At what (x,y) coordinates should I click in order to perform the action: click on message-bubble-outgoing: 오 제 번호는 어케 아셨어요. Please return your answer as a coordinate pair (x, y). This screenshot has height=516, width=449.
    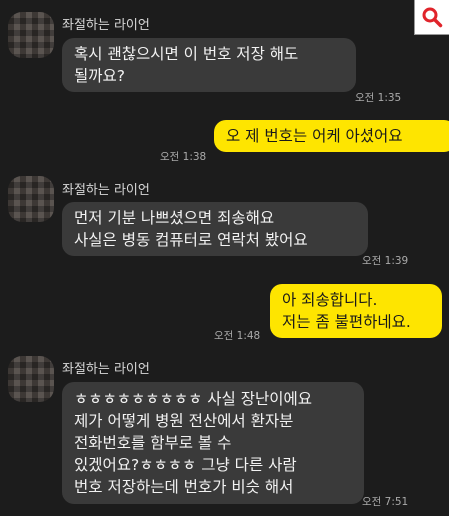
    Looking at the image, I should click on (331, 136).